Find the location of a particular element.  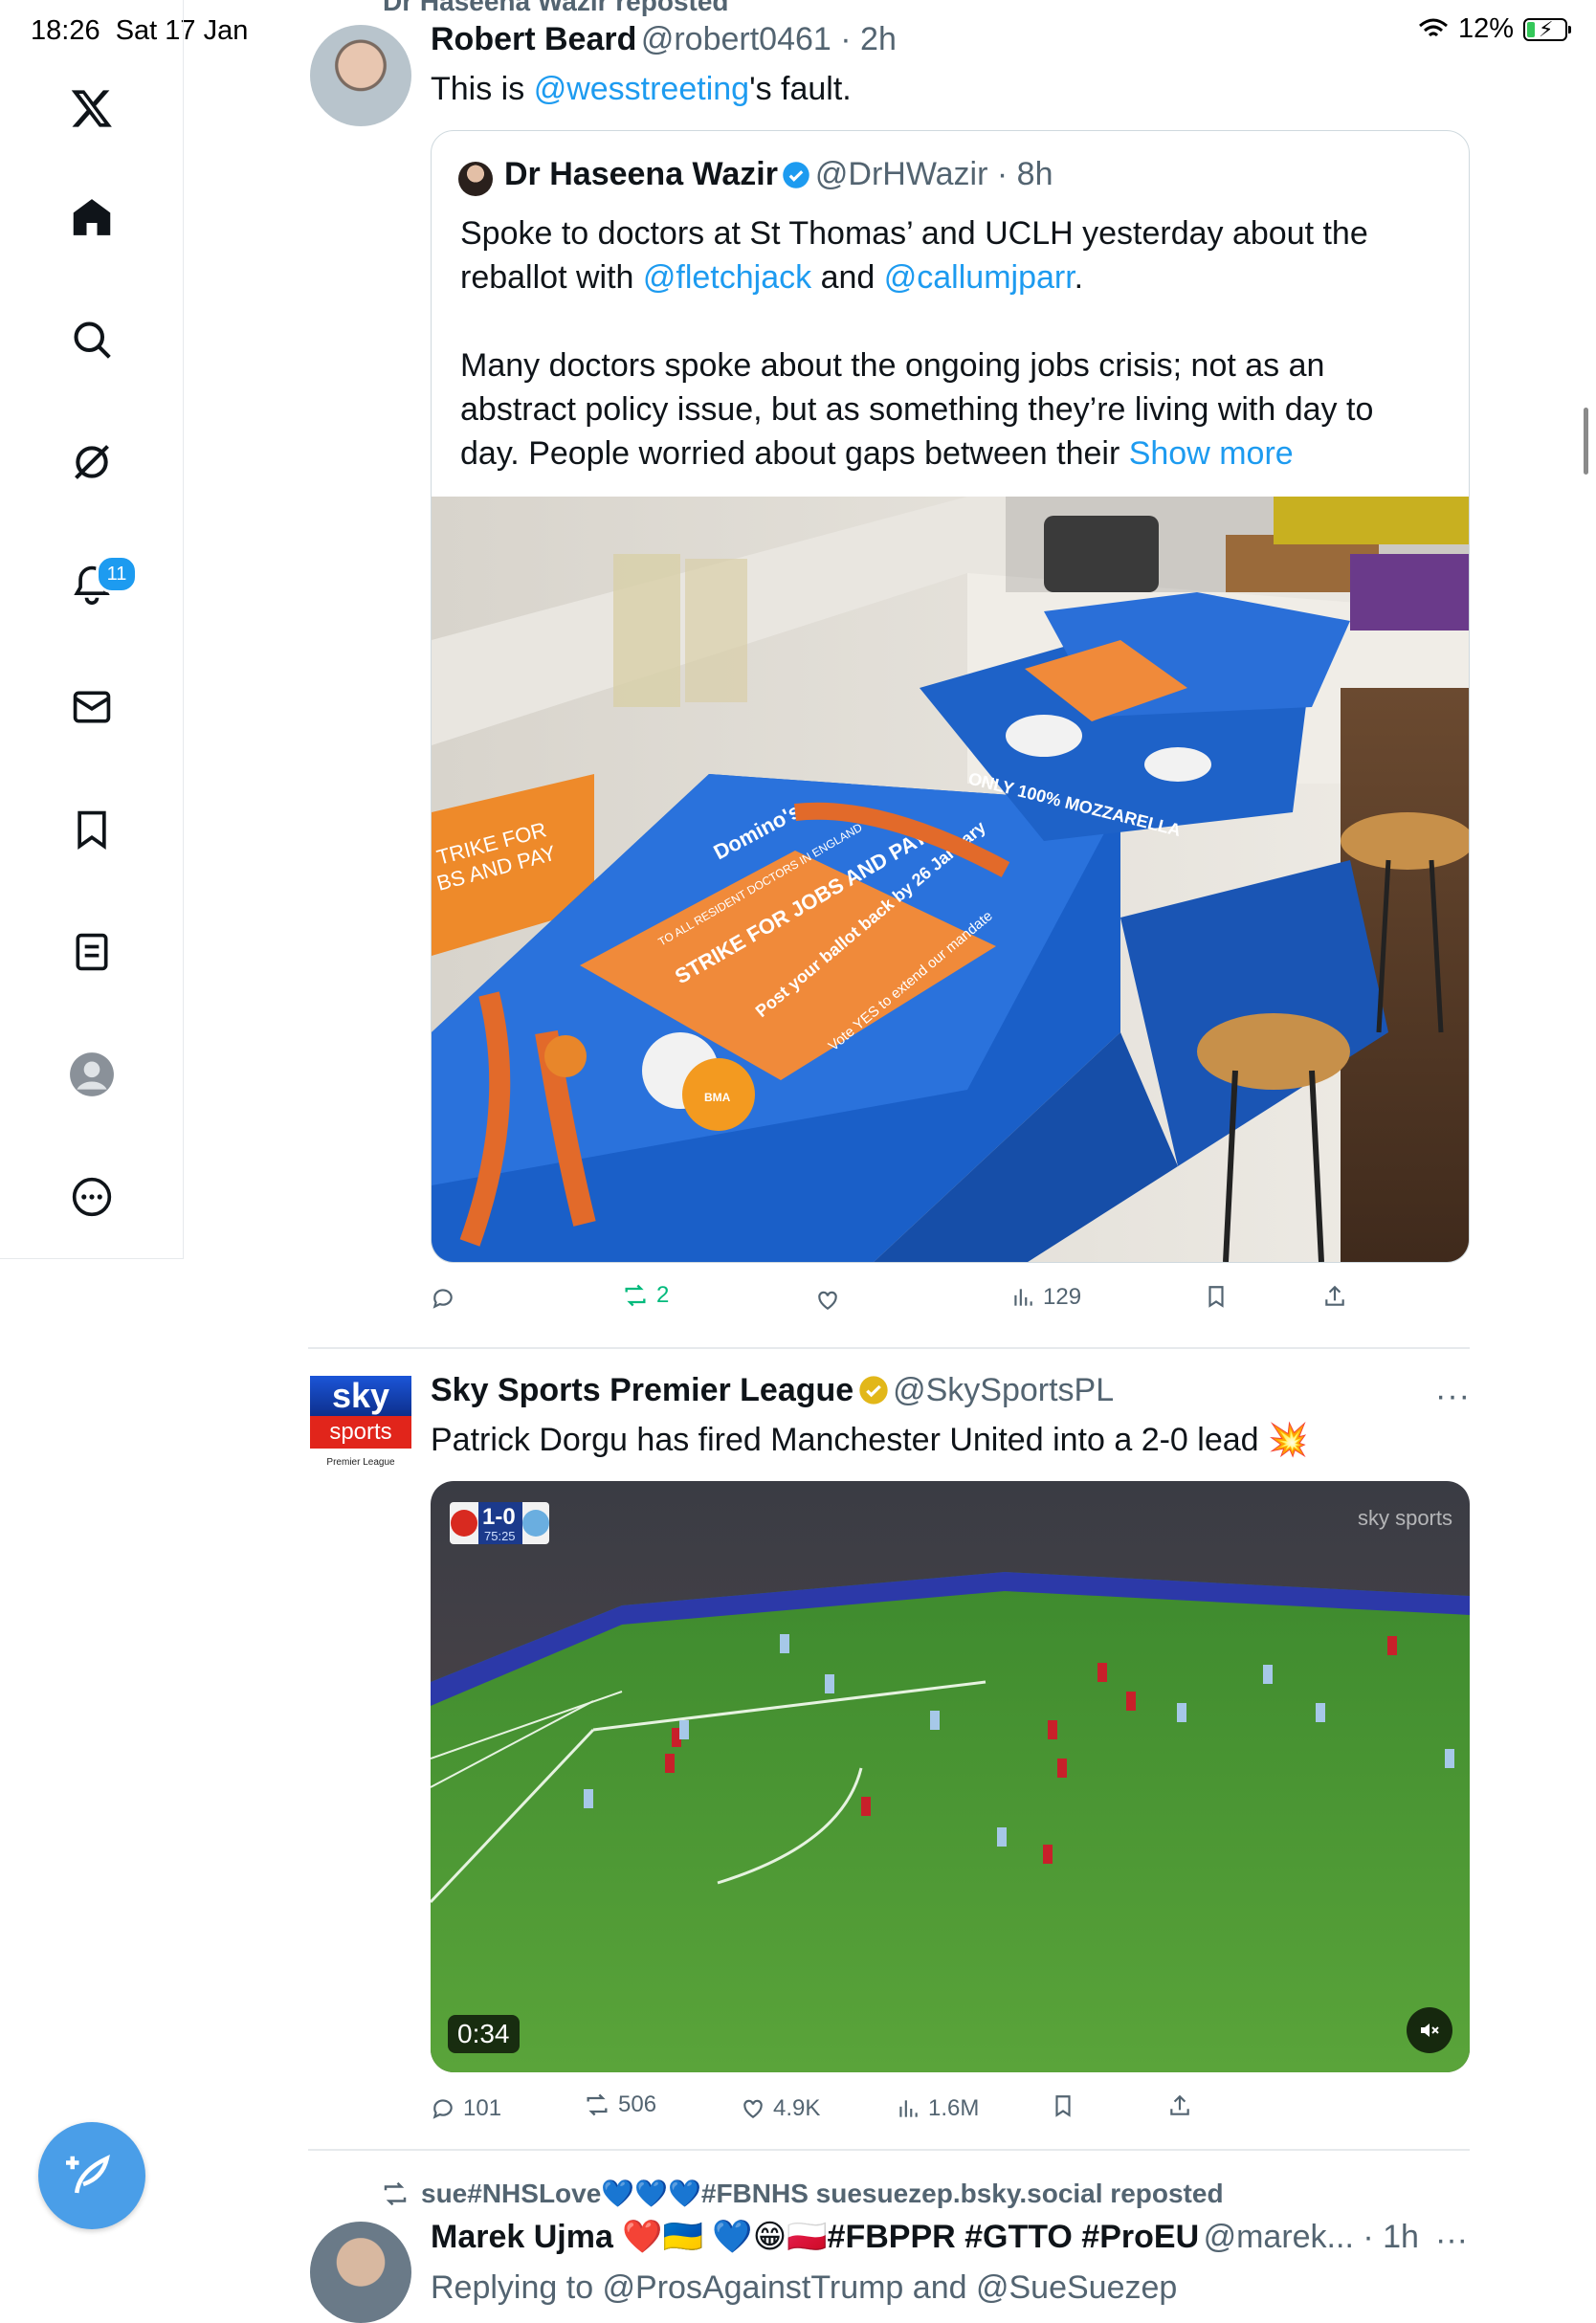

post-time: 2h is located at coordinates (879, 39).